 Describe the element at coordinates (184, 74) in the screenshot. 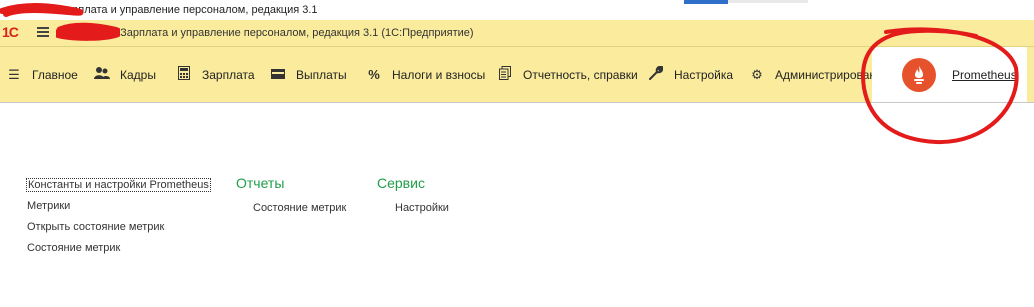

I see `calculator-icon` at that location.